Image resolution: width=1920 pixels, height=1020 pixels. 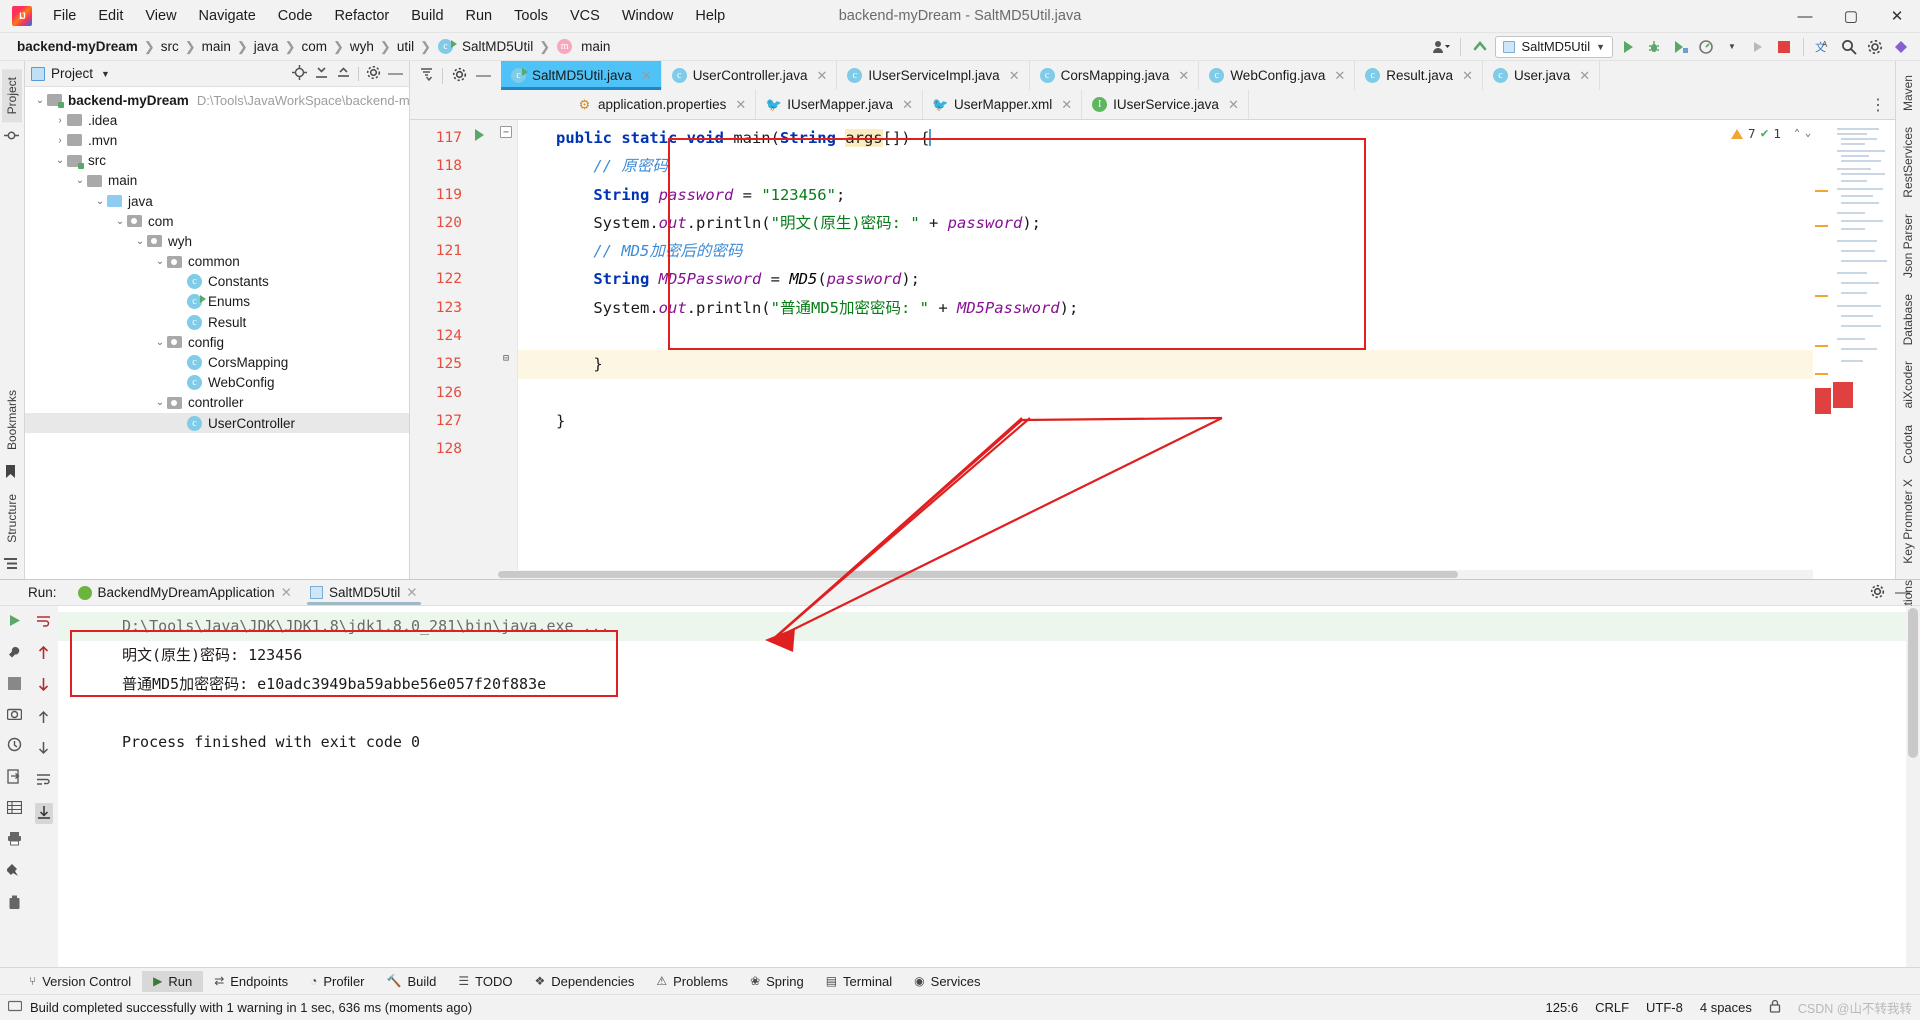 I want to click on breadcrumb-project: backend-myDream, so click(x=77, y=46).